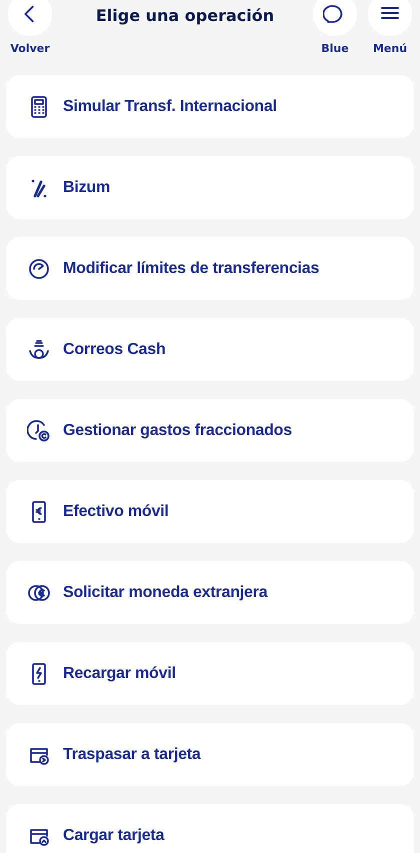  Describe the element at coordinates (210, 673) in the screenshot. I see `operation-item: Recargar móvil` at that location.